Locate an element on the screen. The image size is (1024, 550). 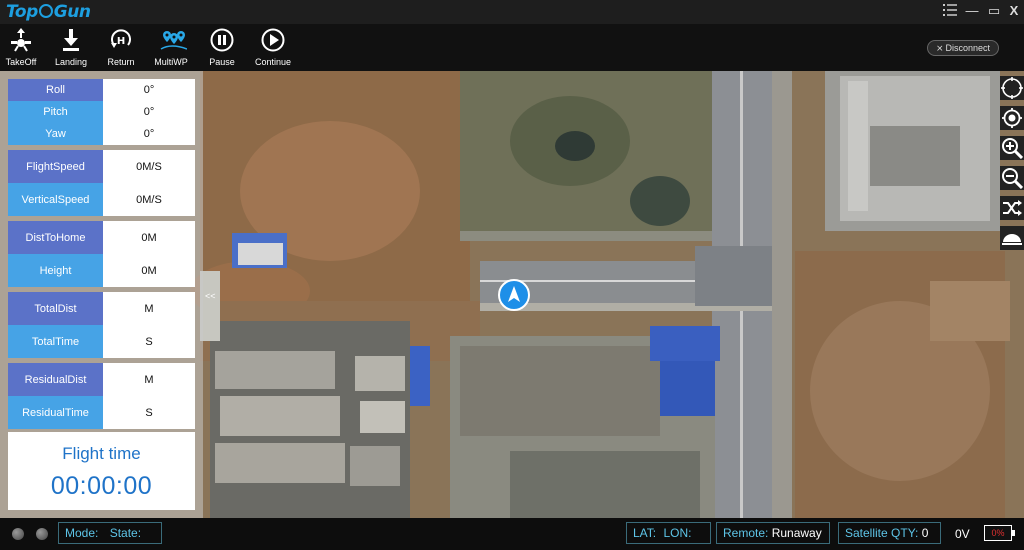
state-label: State: is located at coordinates (125, 533).